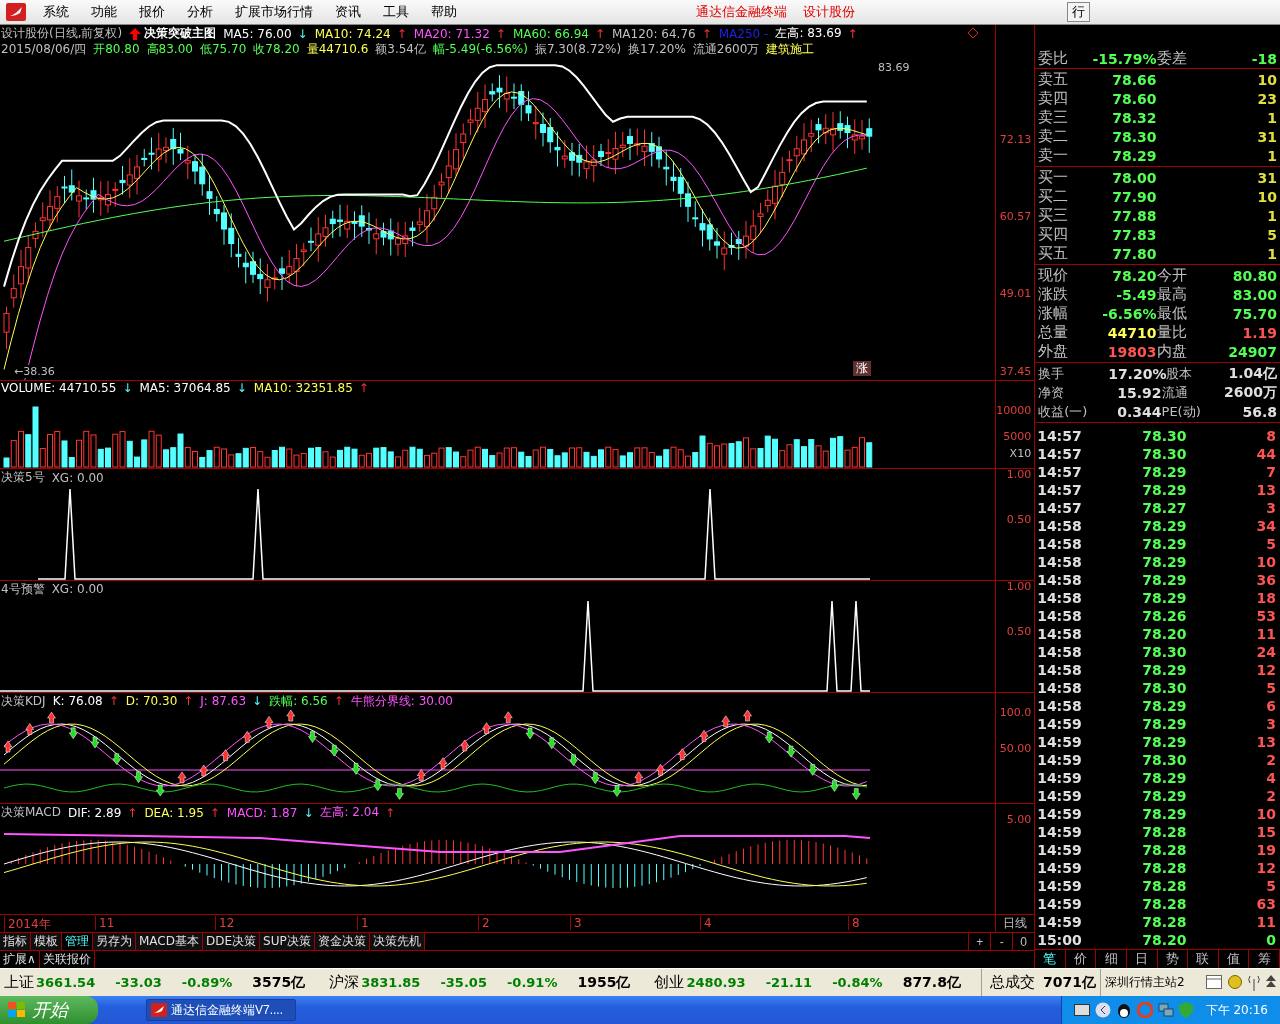  Describe the element at coordinates (1164, 454) in the screenshot. I see `trade-price: 78.30` at that location.